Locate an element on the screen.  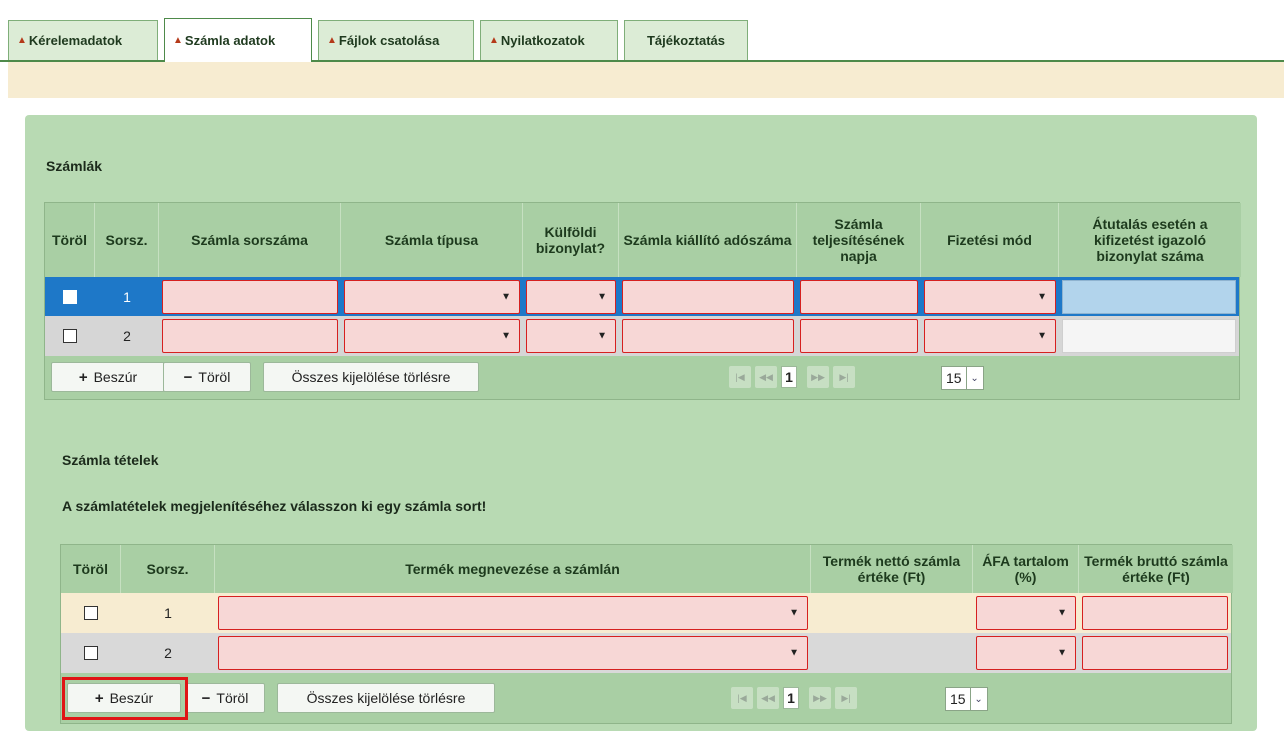
col-header-brutto: Termék bruttó számla értéke (Ft) is located at coordinates (1156, 569).